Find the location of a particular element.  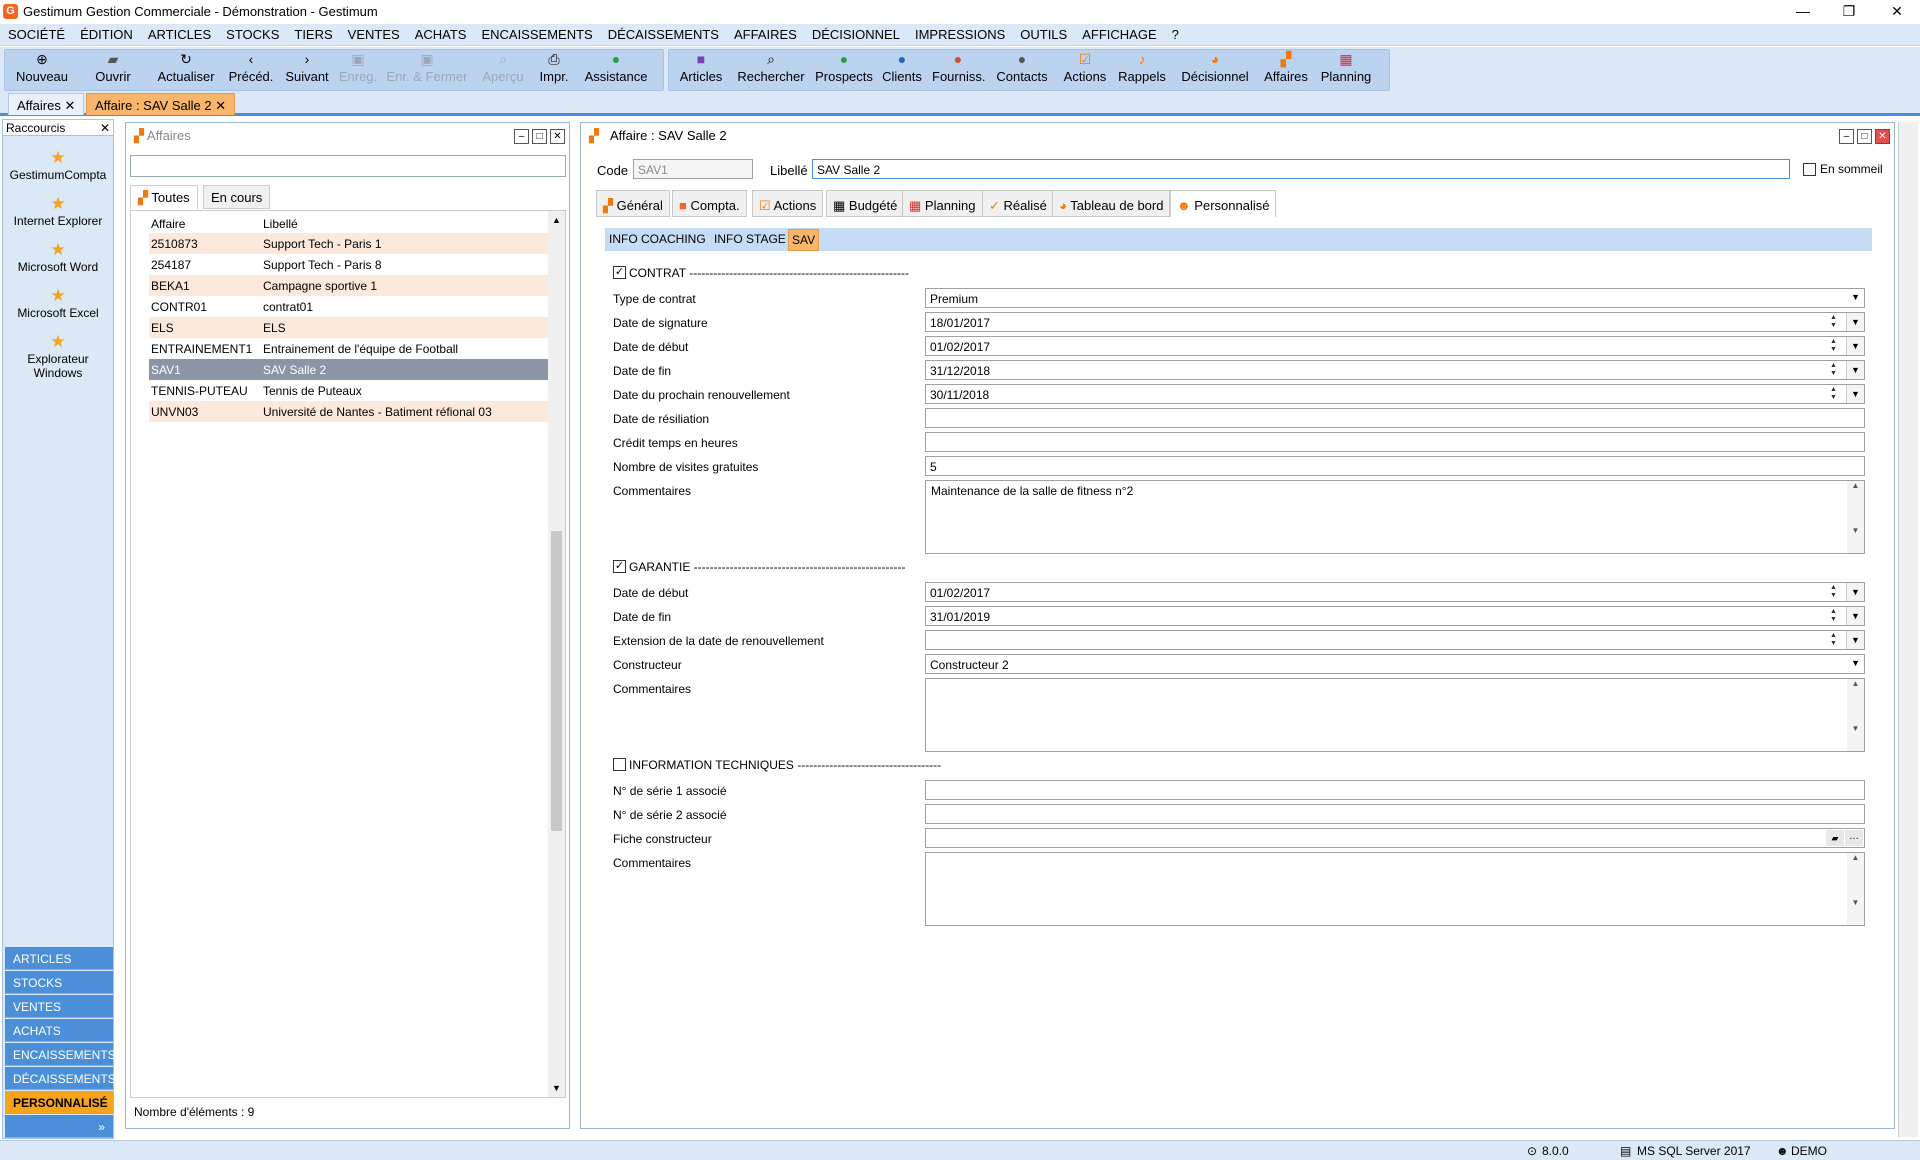

folder-icon: ▰ is located at coordinates (1835, 838).